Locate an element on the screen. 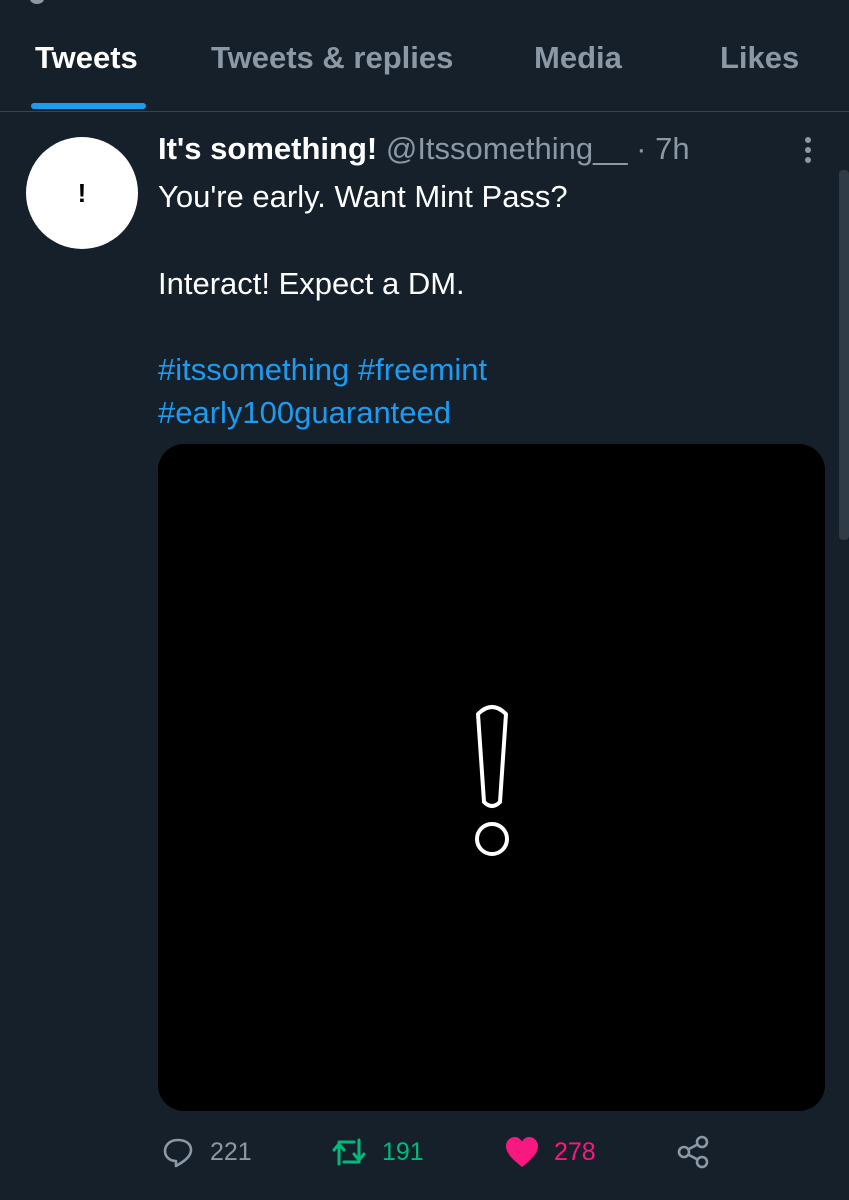  reply-button: 221 is located at coordinates (206, 1152).